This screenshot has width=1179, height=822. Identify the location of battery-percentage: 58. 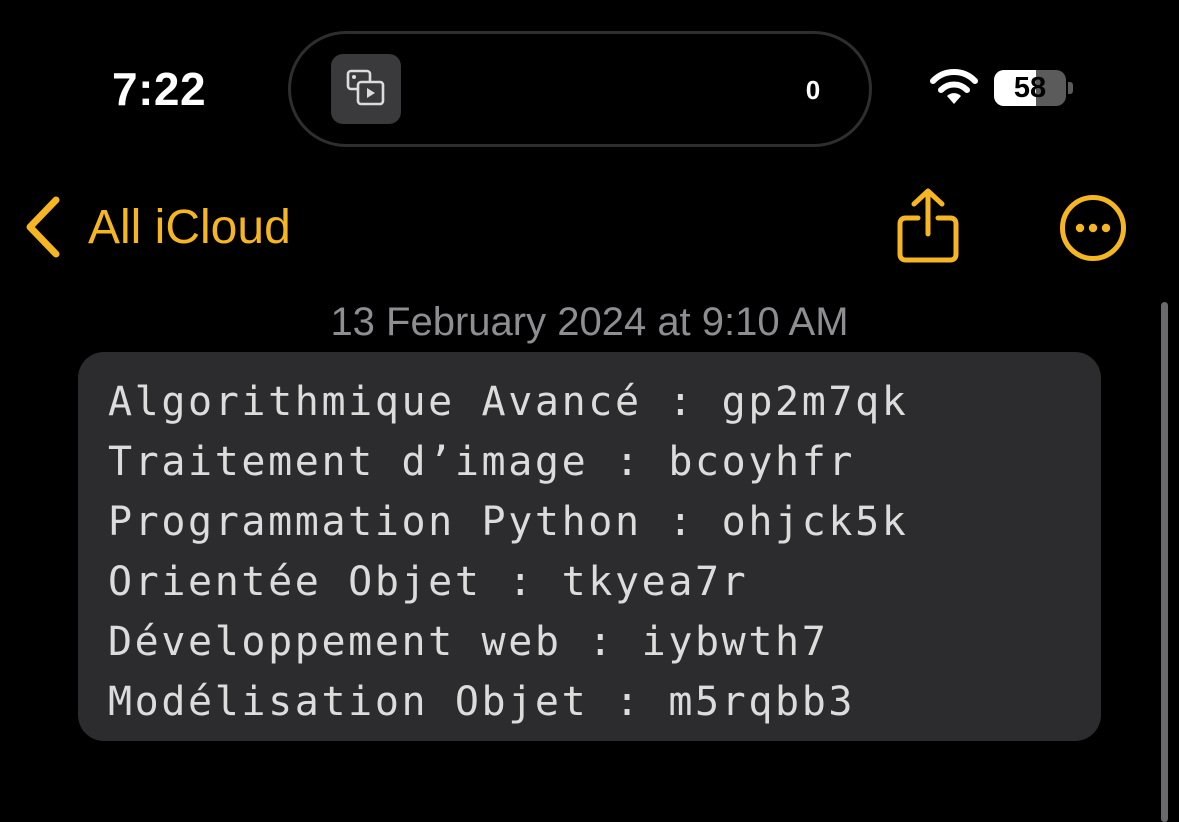
(1030, 88).